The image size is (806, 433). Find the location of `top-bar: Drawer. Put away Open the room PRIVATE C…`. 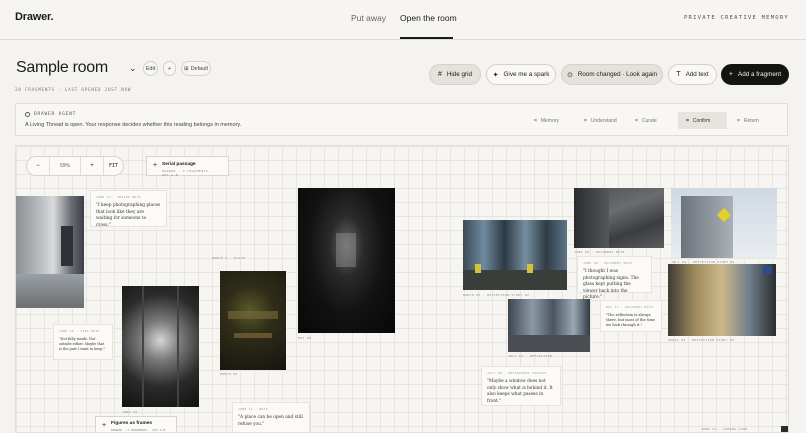

top-bar: Drawer. Put away Open the room PRIVATE C… is located at coordinates (403, 20).